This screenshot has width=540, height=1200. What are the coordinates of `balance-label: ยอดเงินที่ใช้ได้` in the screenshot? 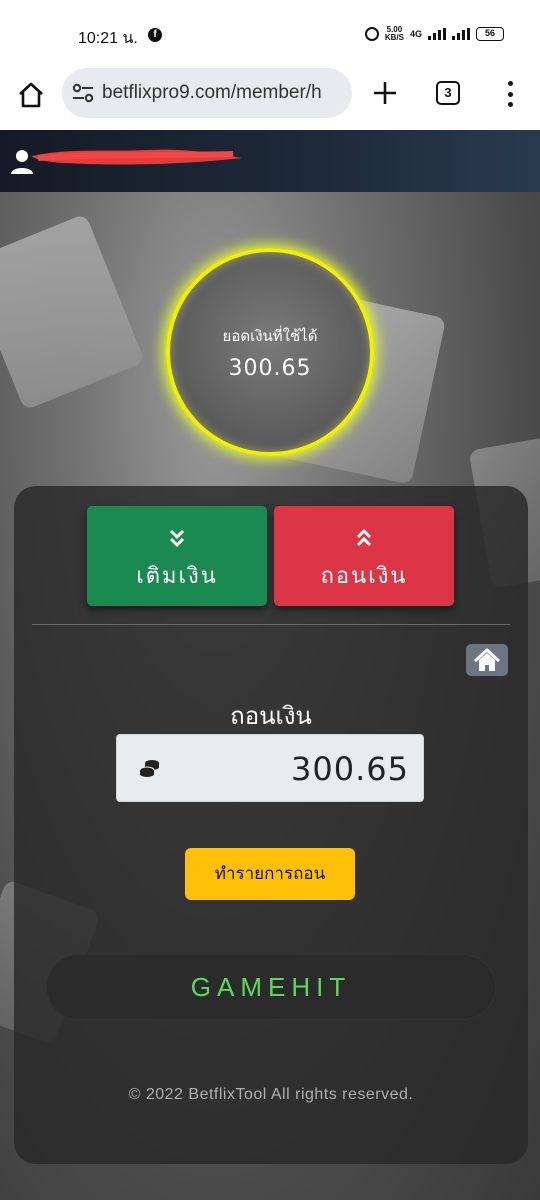 It's located at (270, 336).